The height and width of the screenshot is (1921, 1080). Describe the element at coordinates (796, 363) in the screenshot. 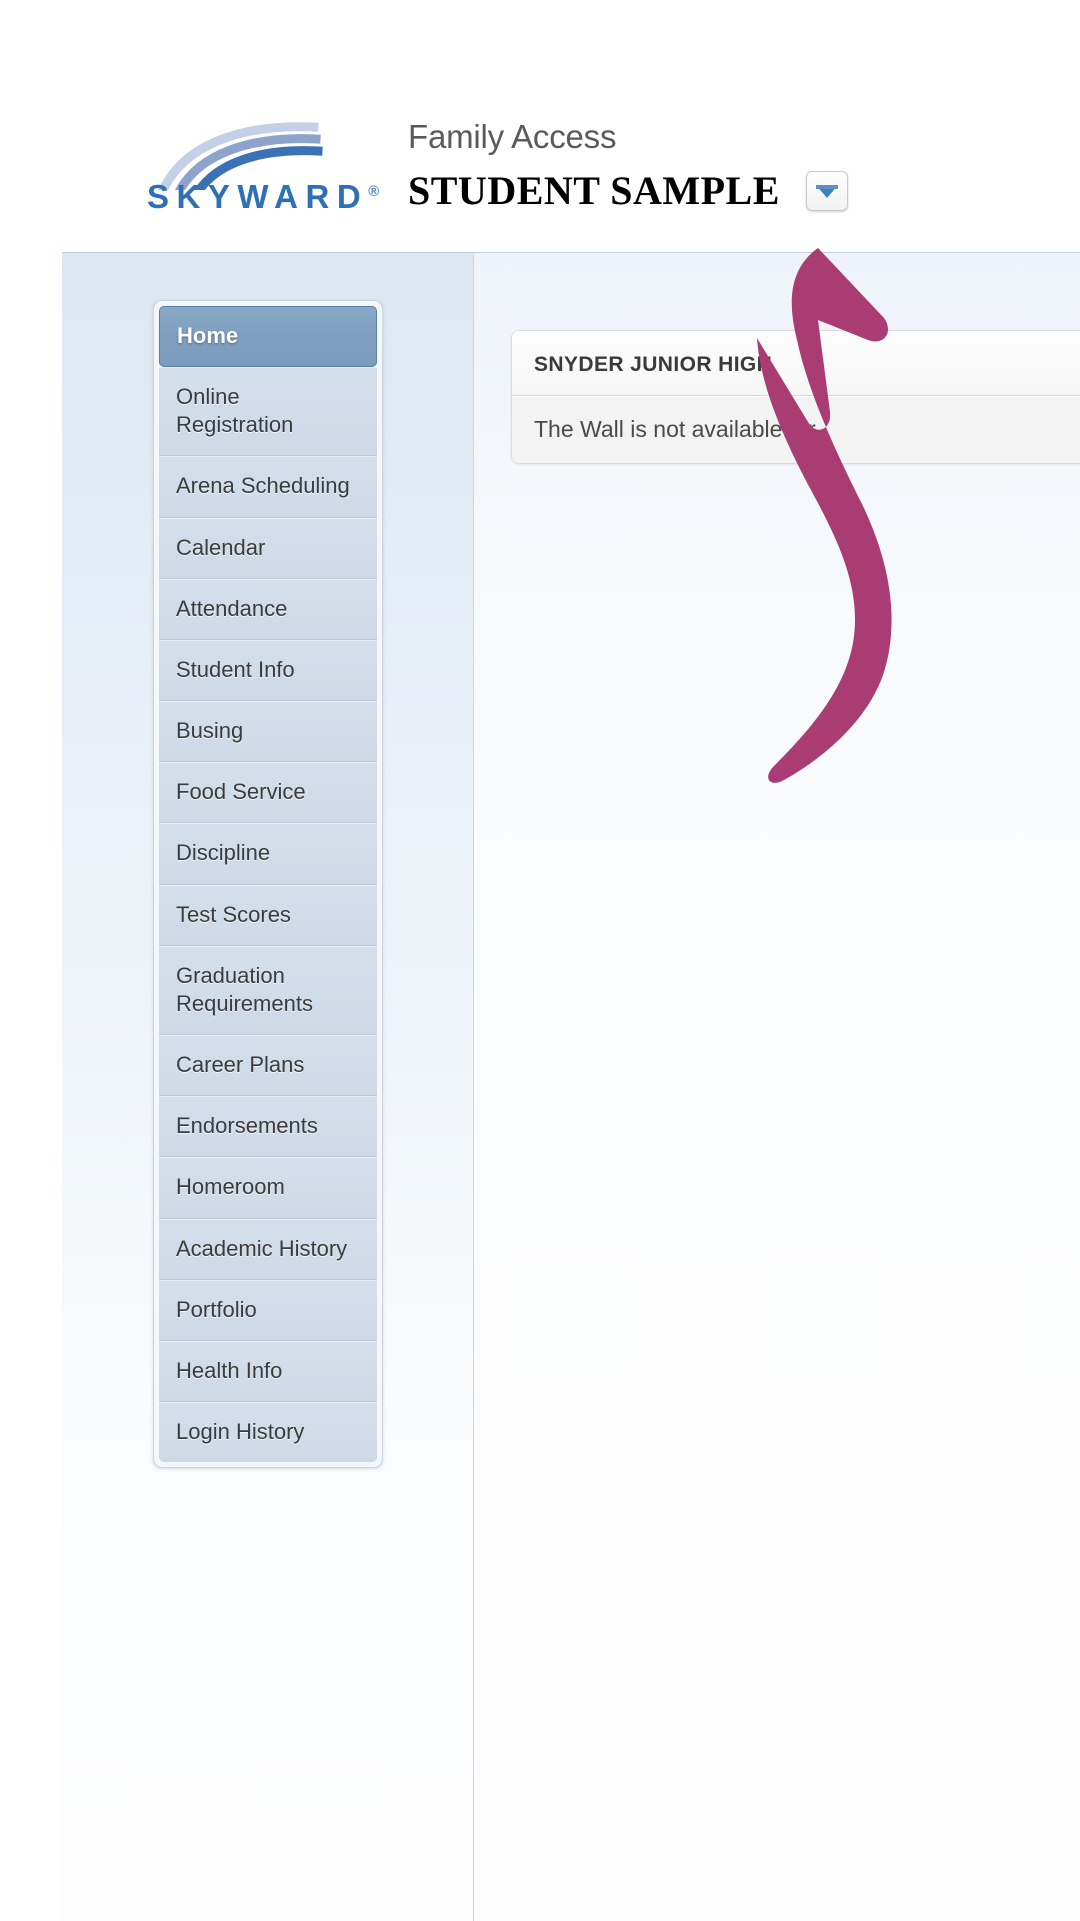

I see `panel-title: SNYDER JUNIOR HIGH` at that location.